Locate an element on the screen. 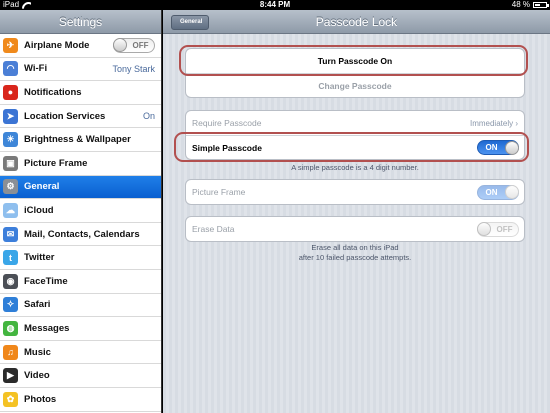 This screenshot has height=413, width=550. picture-frame-label: Picture Frame is located at coordinates (219, 192).